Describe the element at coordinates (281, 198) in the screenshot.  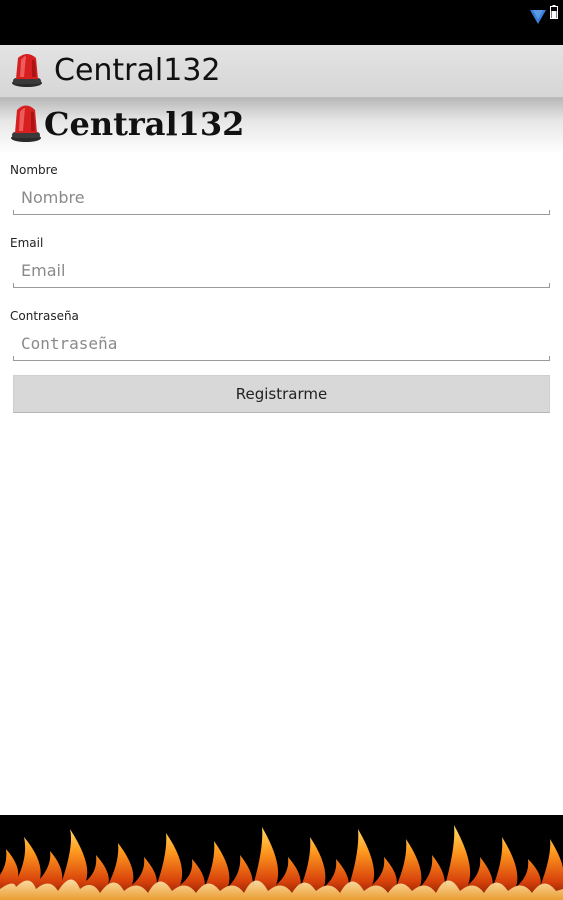
I see `name-input` at that location.